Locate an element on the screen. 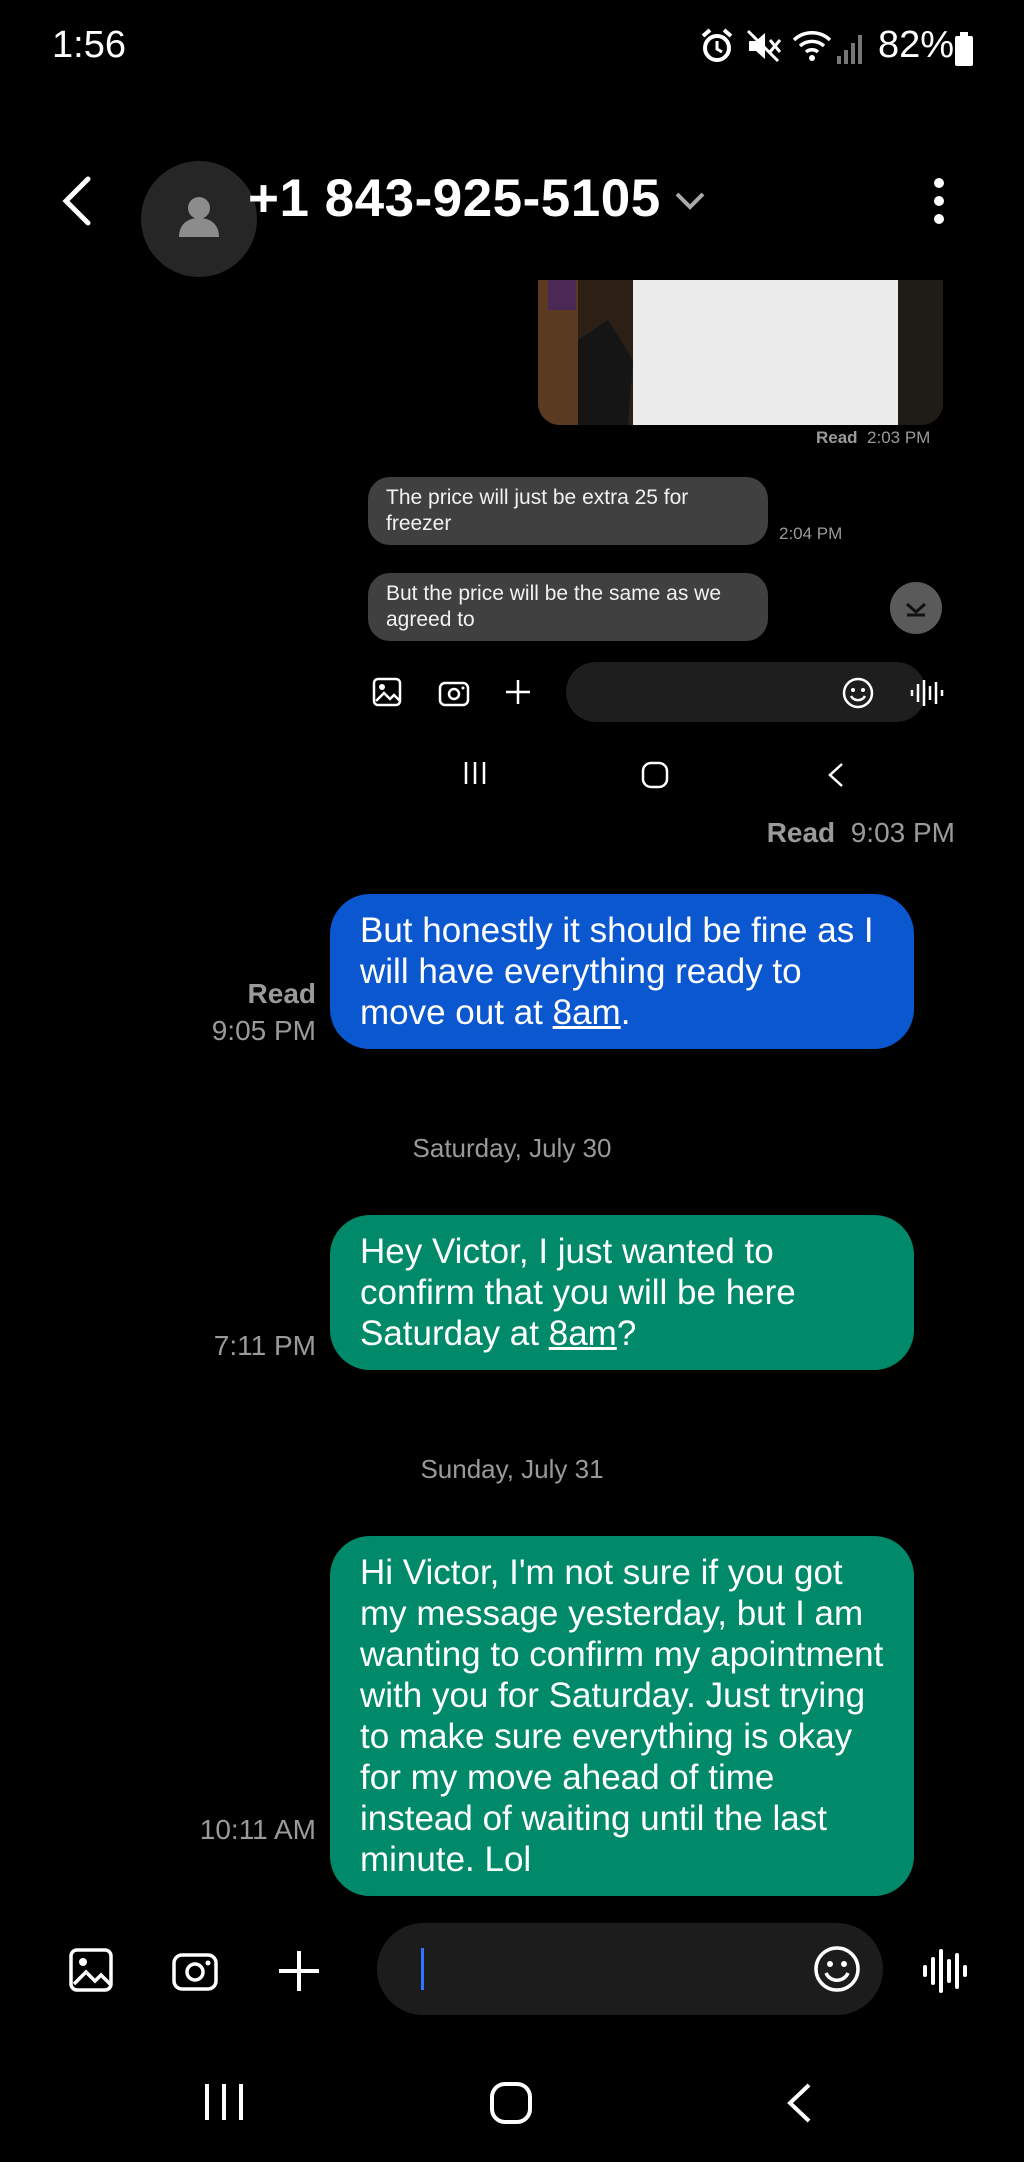 This screenshot has width=1024, height=2162. person-icon is located at coordinates (199, 217).